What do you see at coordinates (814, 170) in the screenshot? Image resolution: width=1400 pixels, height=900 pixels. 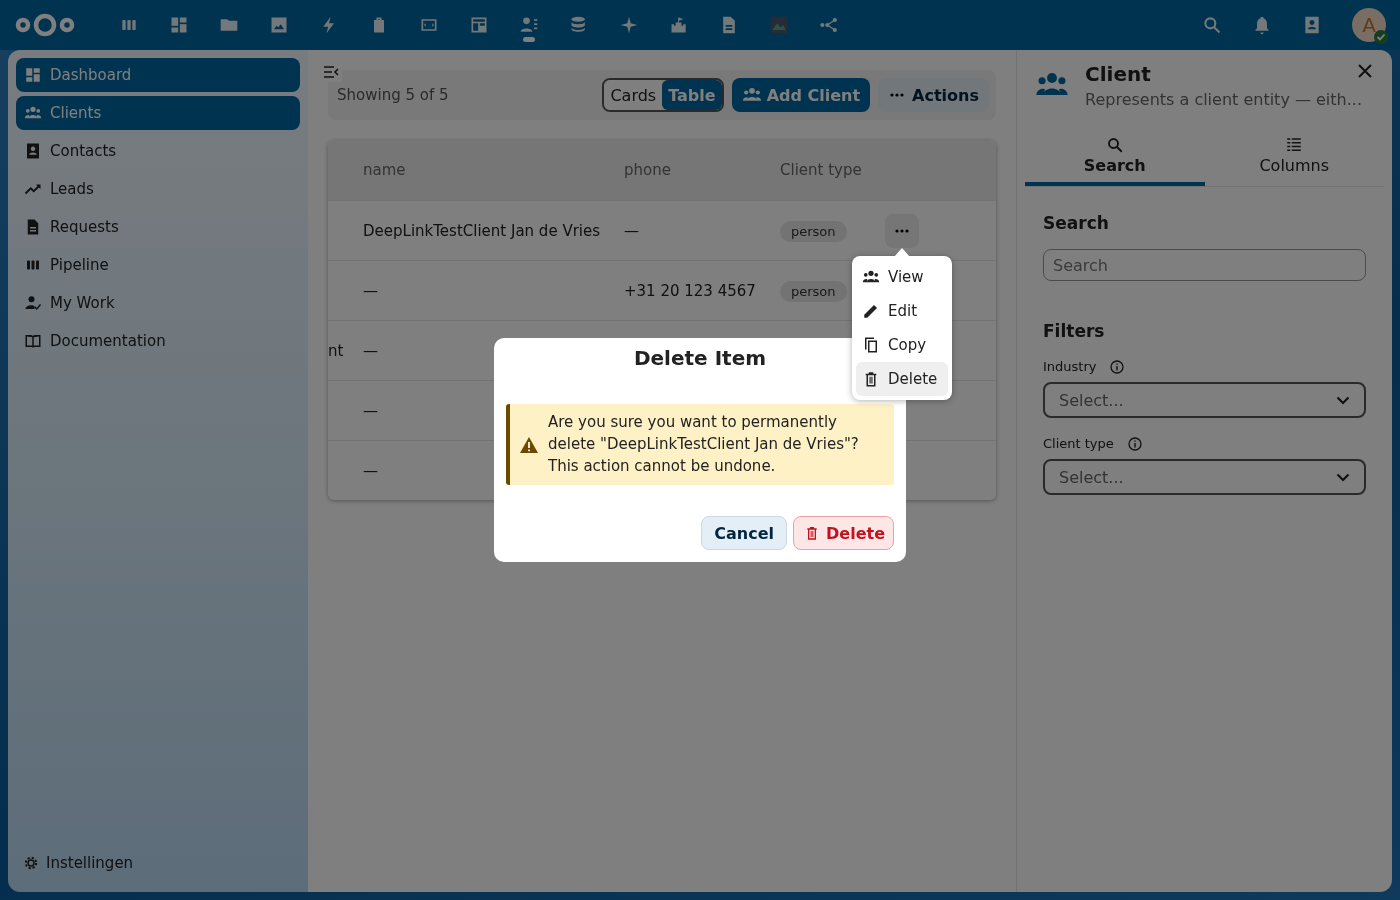 I see `column-header: Client type` at bounding box center [814, 170].